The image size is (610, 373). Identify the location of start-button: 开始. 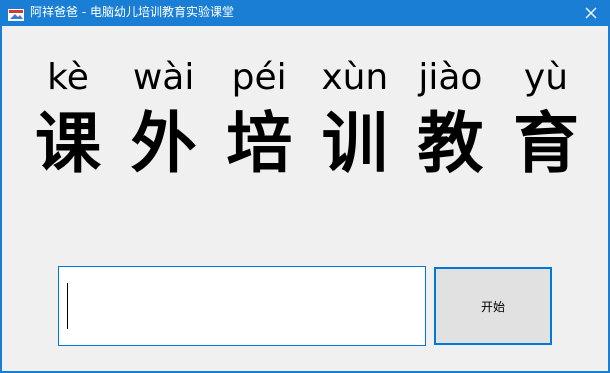
(493, 306).